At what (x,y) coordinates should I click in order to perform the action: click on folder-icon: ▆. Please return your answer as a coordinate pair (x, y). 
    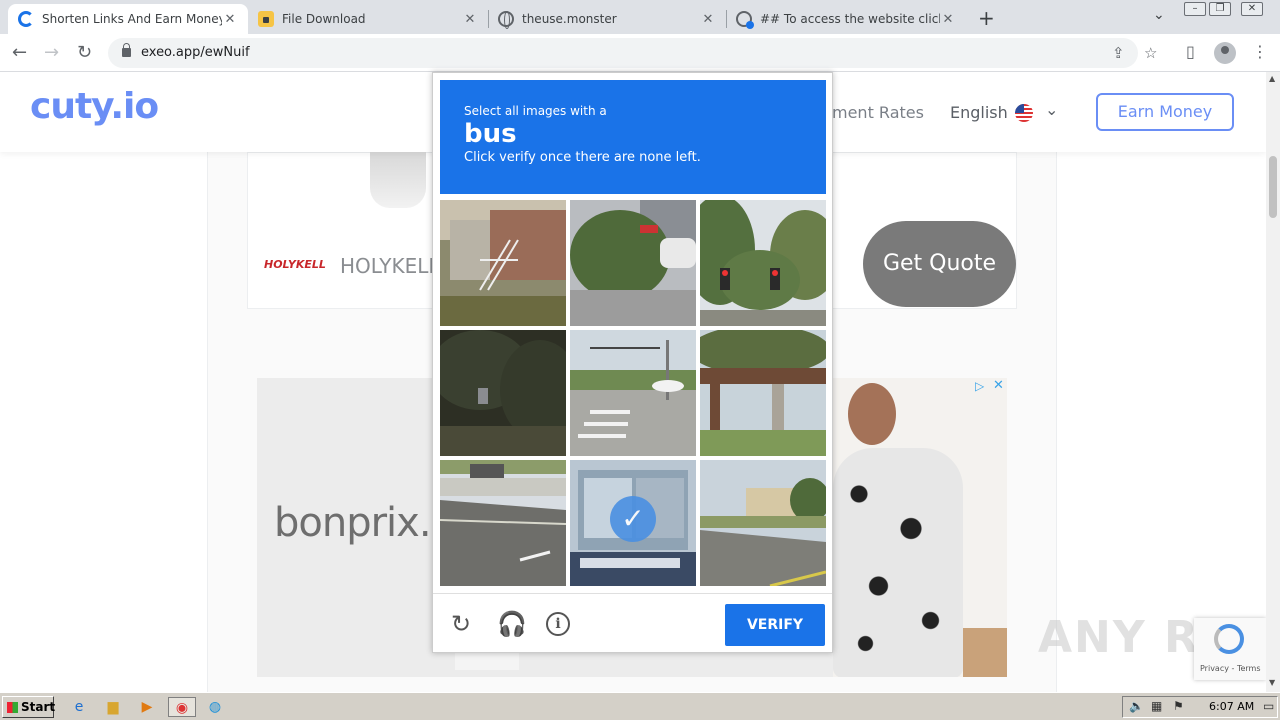
    Looking at the image, I should click on (113, 707).